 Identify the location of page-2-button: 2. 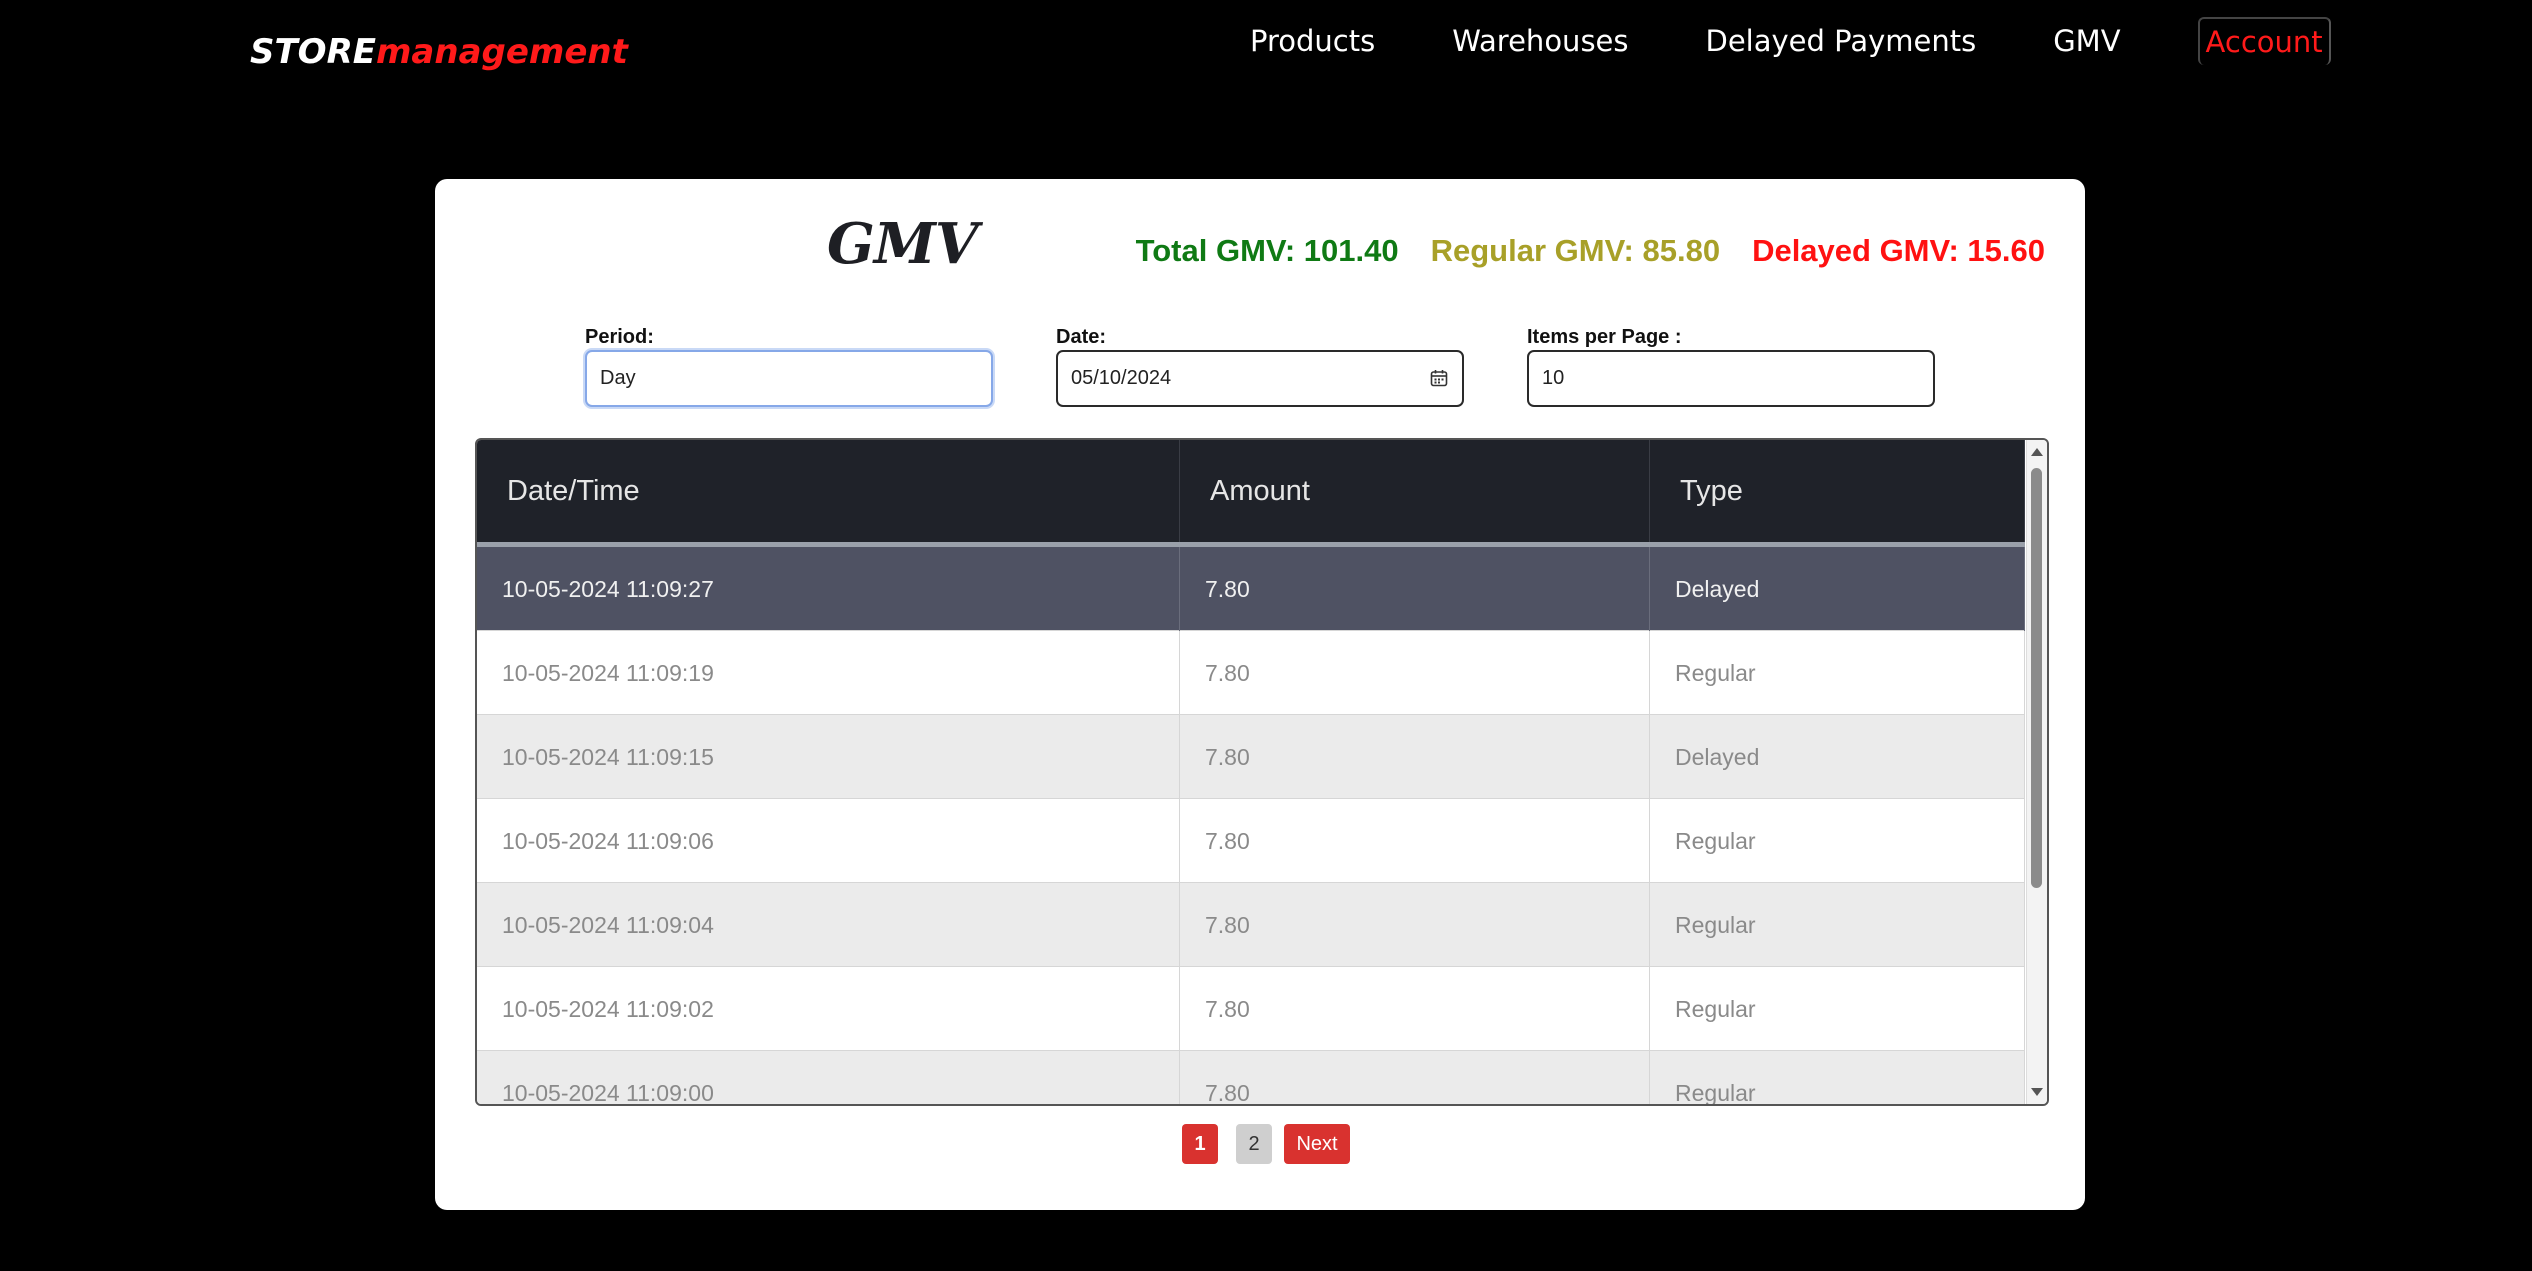
(1254, 1144).